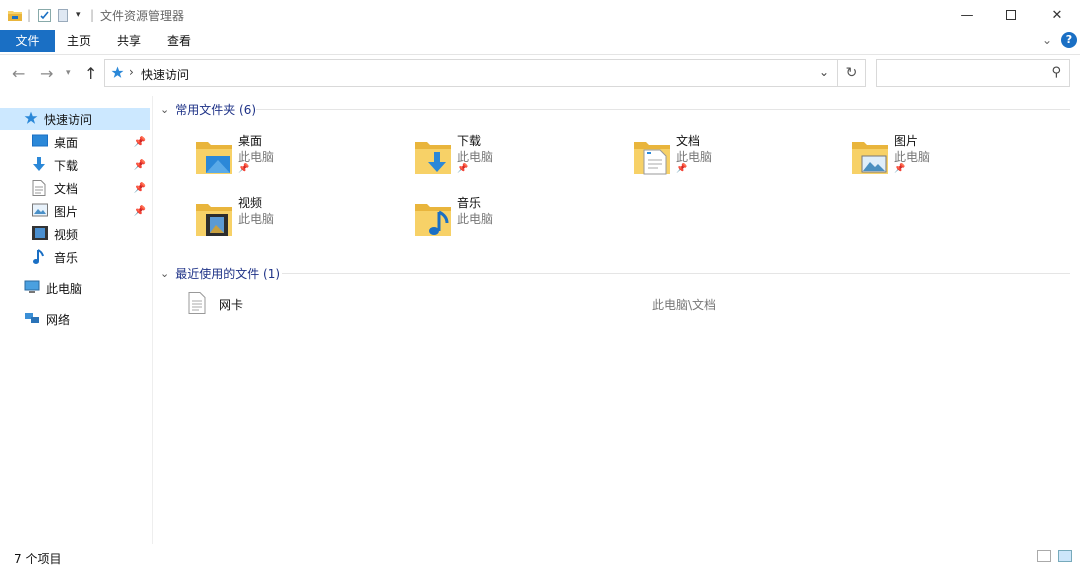 The height and width of the screenshot is (569, 1080). Describe the element at coordinates (469, 141) in the screenshot. I see `folder-name: 下载` at that location.